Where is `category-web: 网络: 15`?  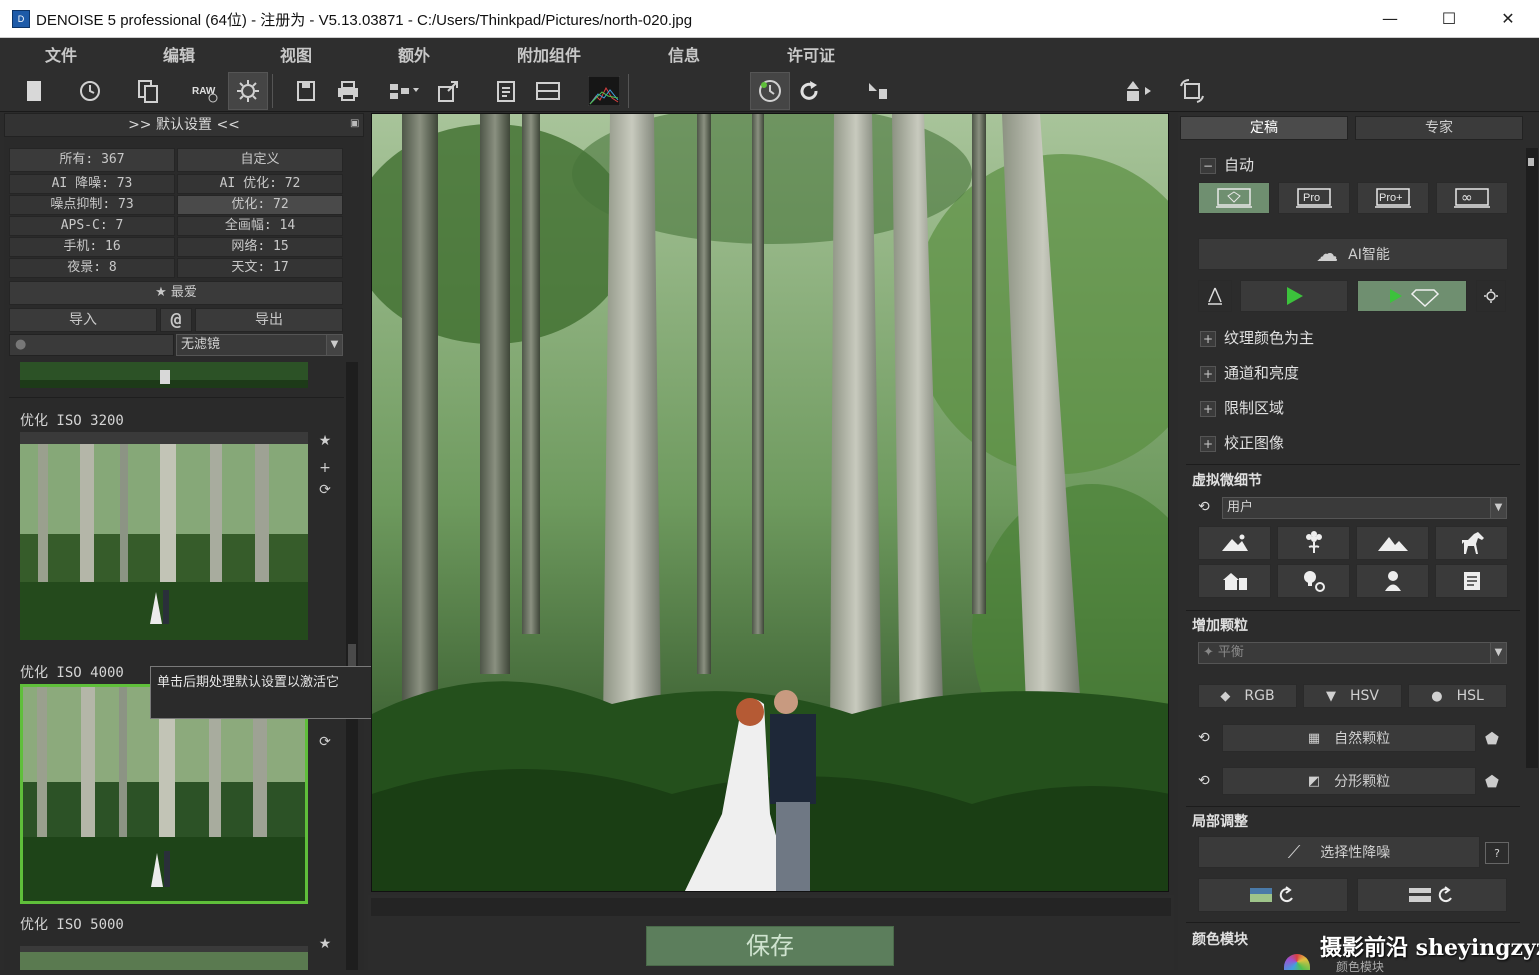
category-web: 网络: 15 is located at coordinates (260, 247).